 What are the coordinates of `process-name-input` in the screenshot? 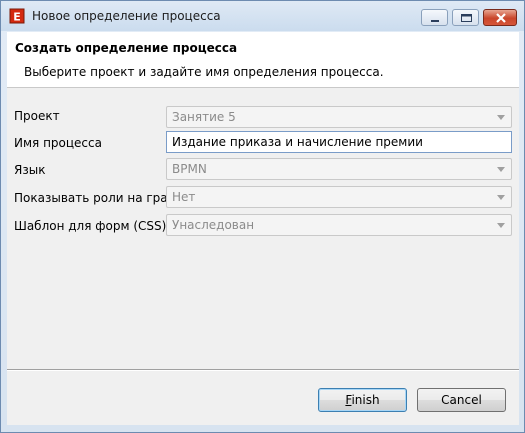 It's located at (339, 142).